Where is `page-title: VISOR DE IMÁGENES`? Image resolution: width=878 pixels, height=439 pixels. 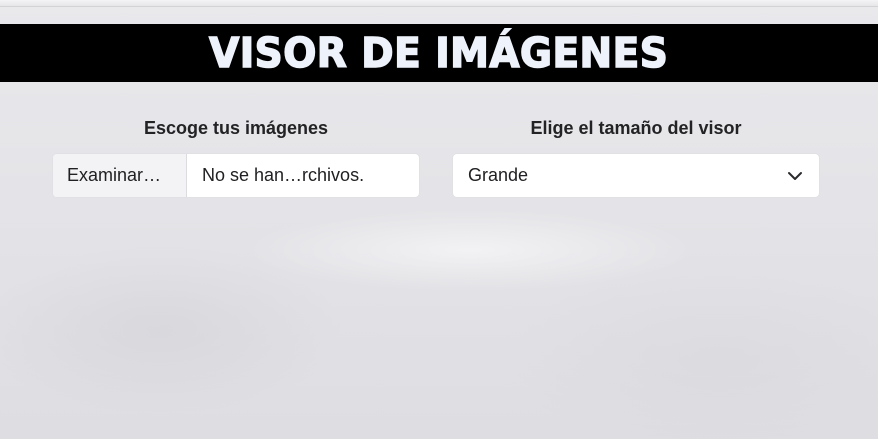 page-title: VISOR DE IMÁGENES is located at coordinates (439, 52).